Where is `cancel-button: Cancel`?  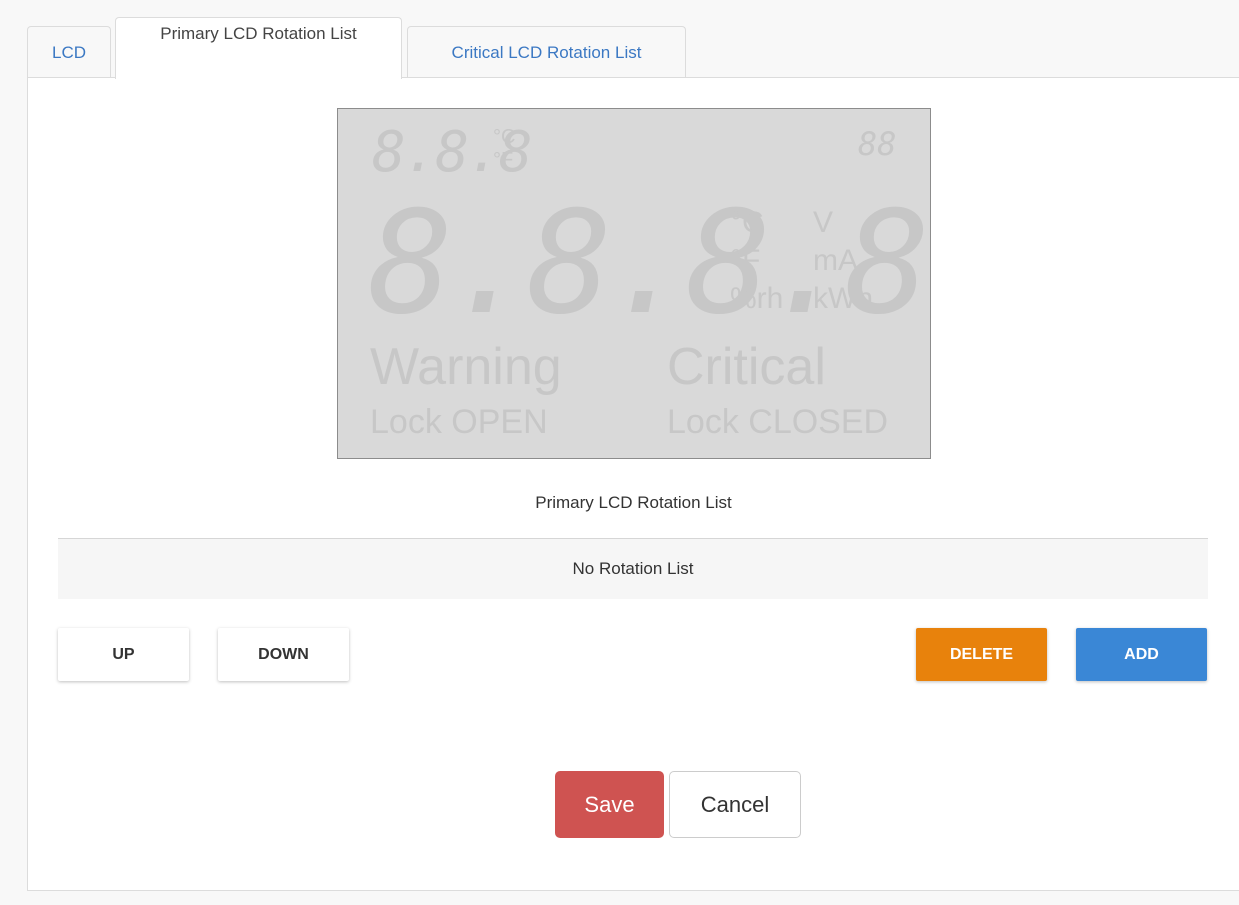 cancel-button: Cancel is located at coordinates (735, 804).